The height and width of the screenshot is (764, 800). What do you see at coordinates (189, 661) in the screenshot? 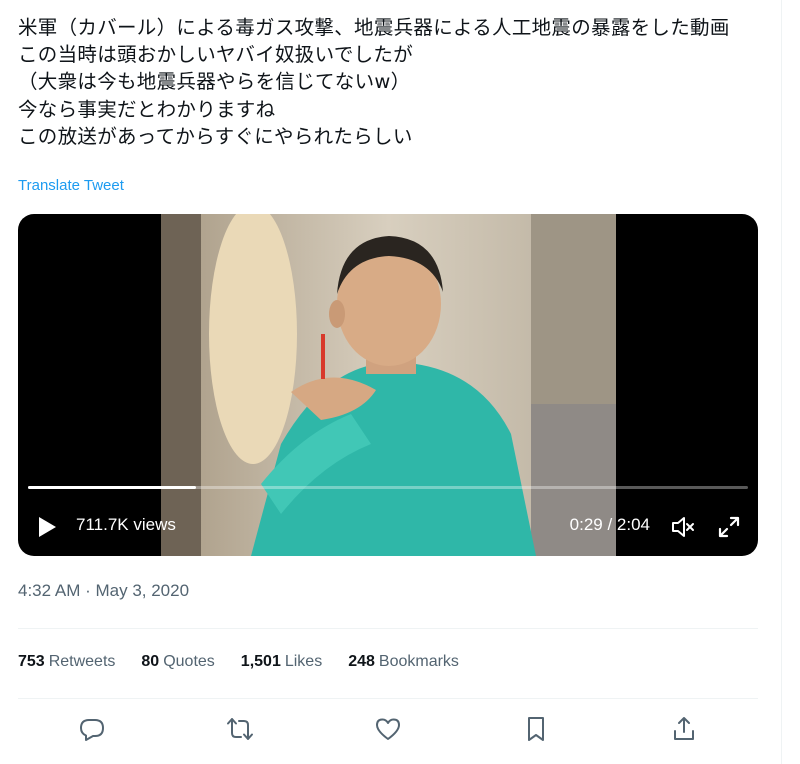
I see `quotes-label: Quotes` at bounding box center [189, 661].